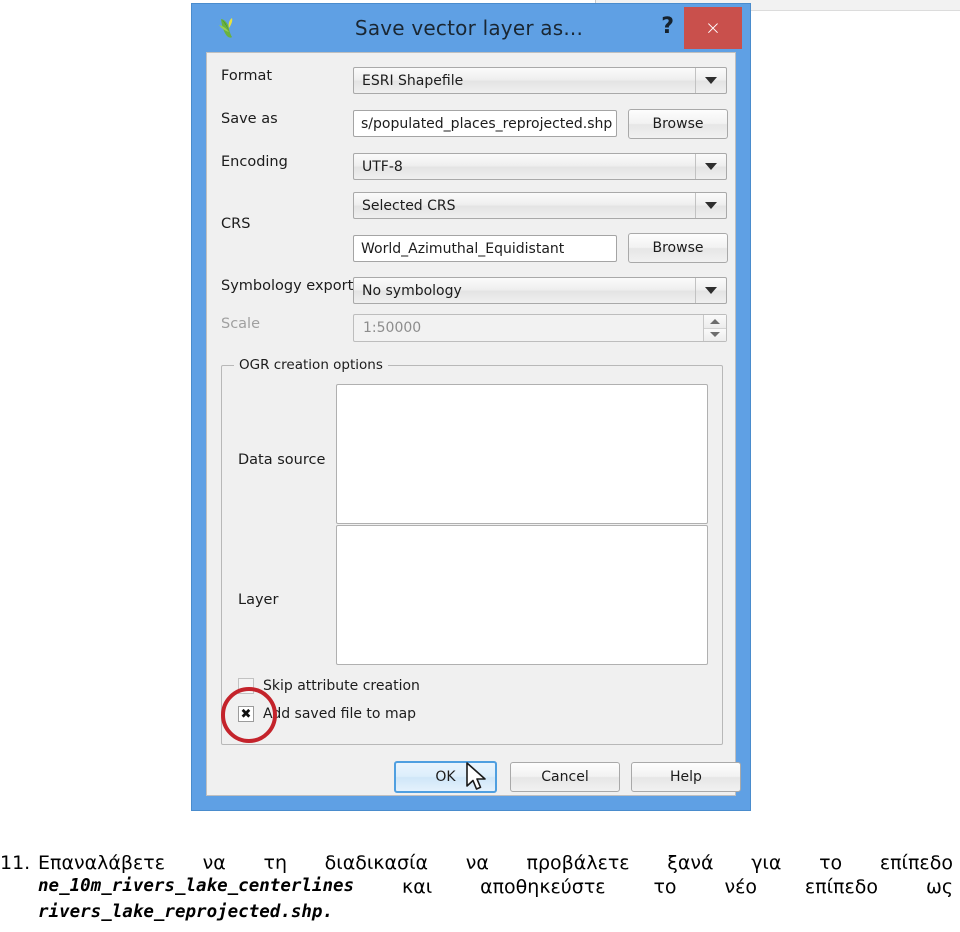 The width and height of the screenshot is (960, 932). What do you see at coordinates (241, 324) in the screenshot?
I see `scale-label: Scale` at bounding box center [241, 324].